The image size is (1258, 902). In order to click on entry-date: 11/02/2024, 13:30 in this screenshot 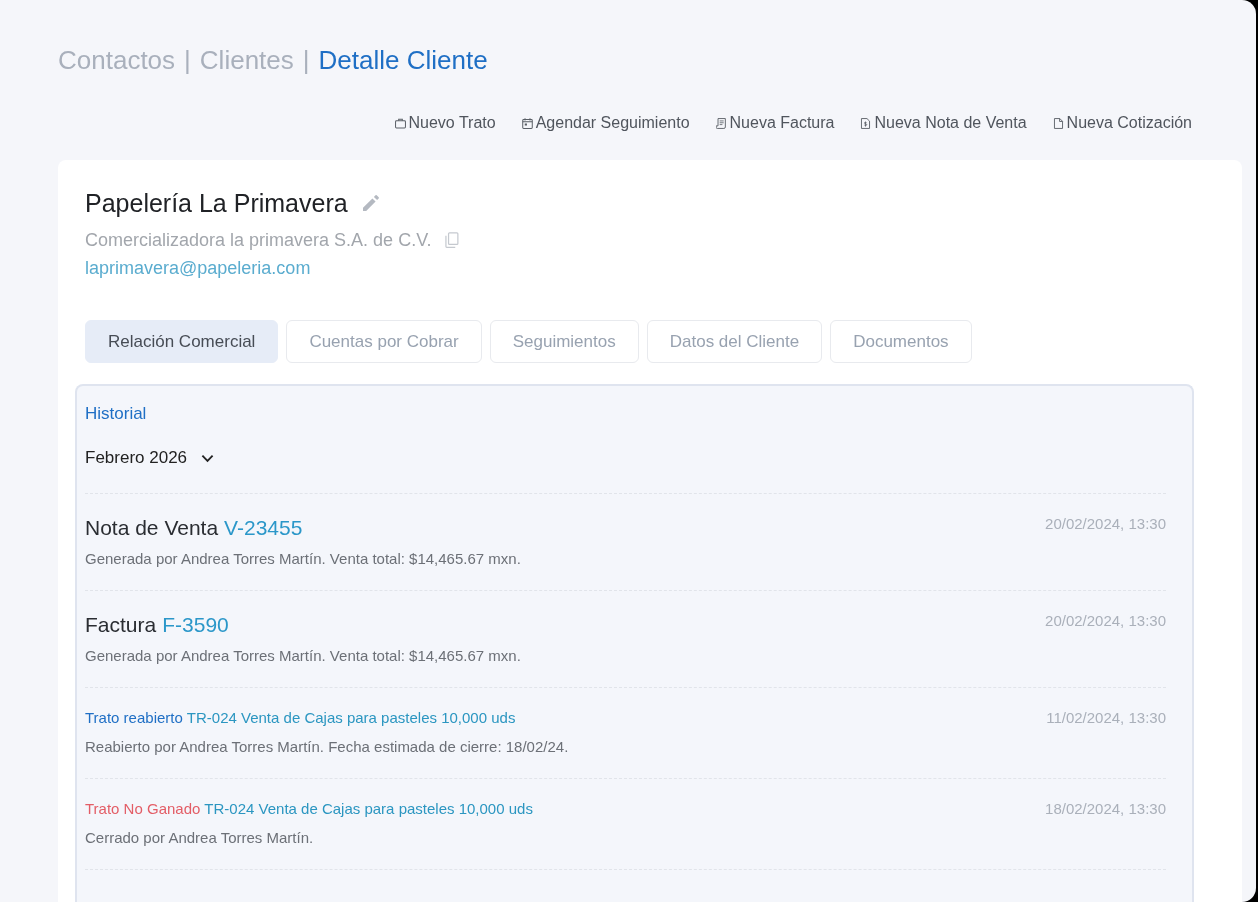, I will do `click(1106, 718)`.